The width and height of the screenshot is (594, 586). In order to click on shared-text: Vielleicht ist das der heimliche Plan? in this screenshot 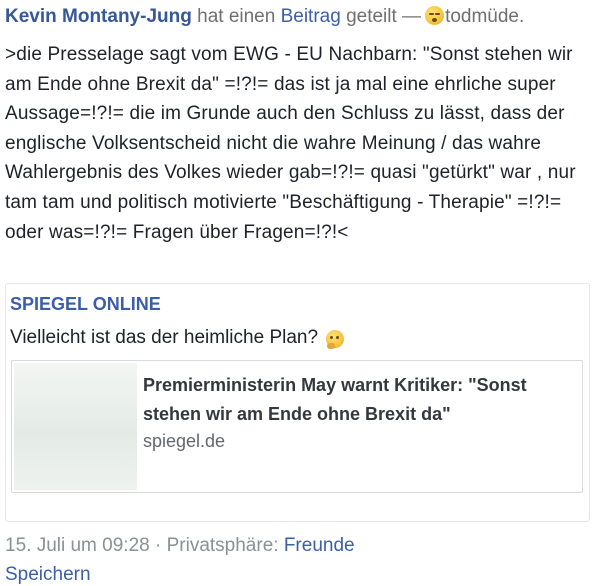, I will do `click(164, 337)`.